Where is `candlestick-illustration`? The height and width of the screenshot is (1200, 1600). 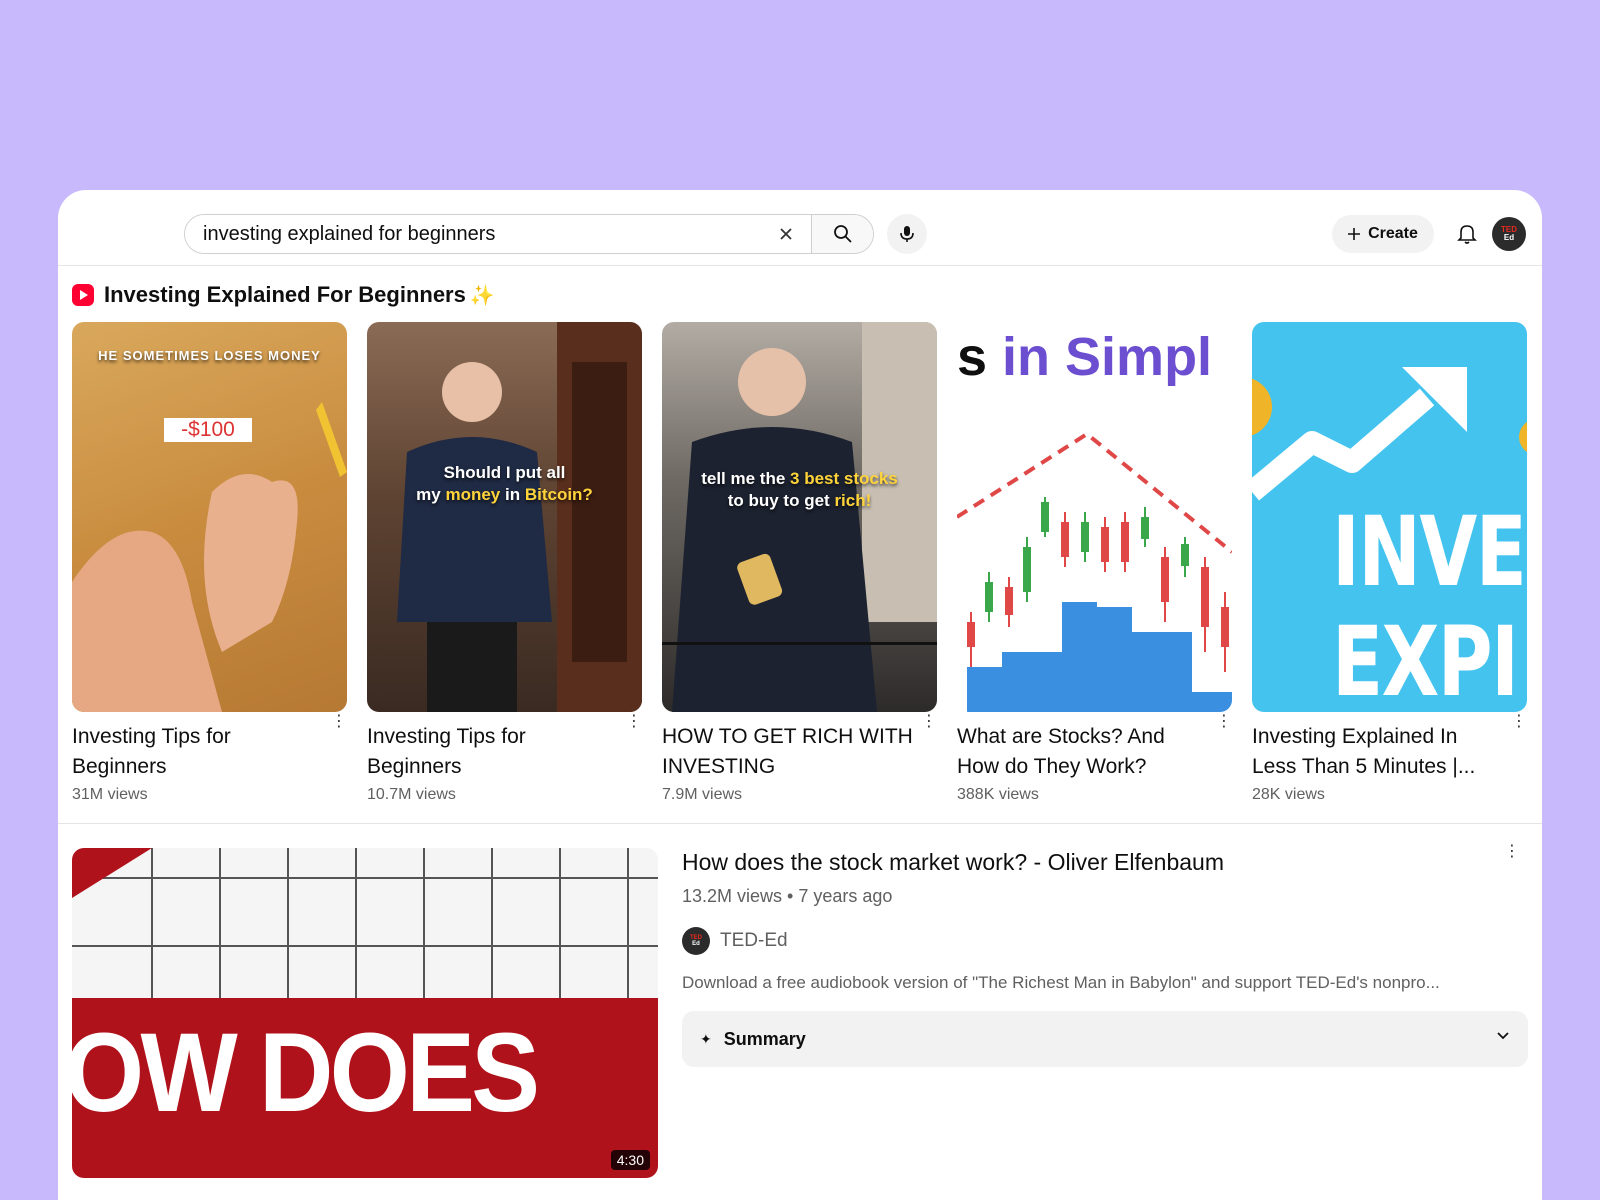
candlestick-illustration is located at coordinates (1094, 571).